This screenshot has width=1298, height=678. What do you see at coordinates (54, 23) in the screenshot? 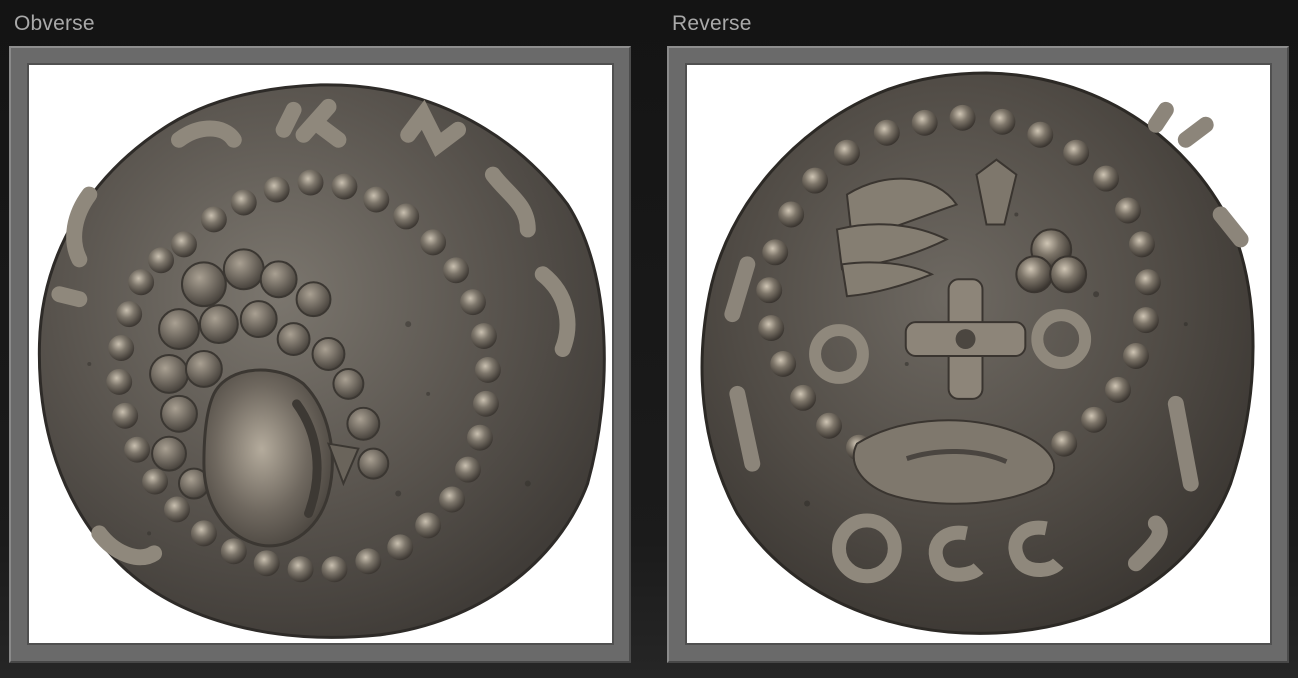
I see `obverse-label: Obverse` at bounding box center [54, 23].